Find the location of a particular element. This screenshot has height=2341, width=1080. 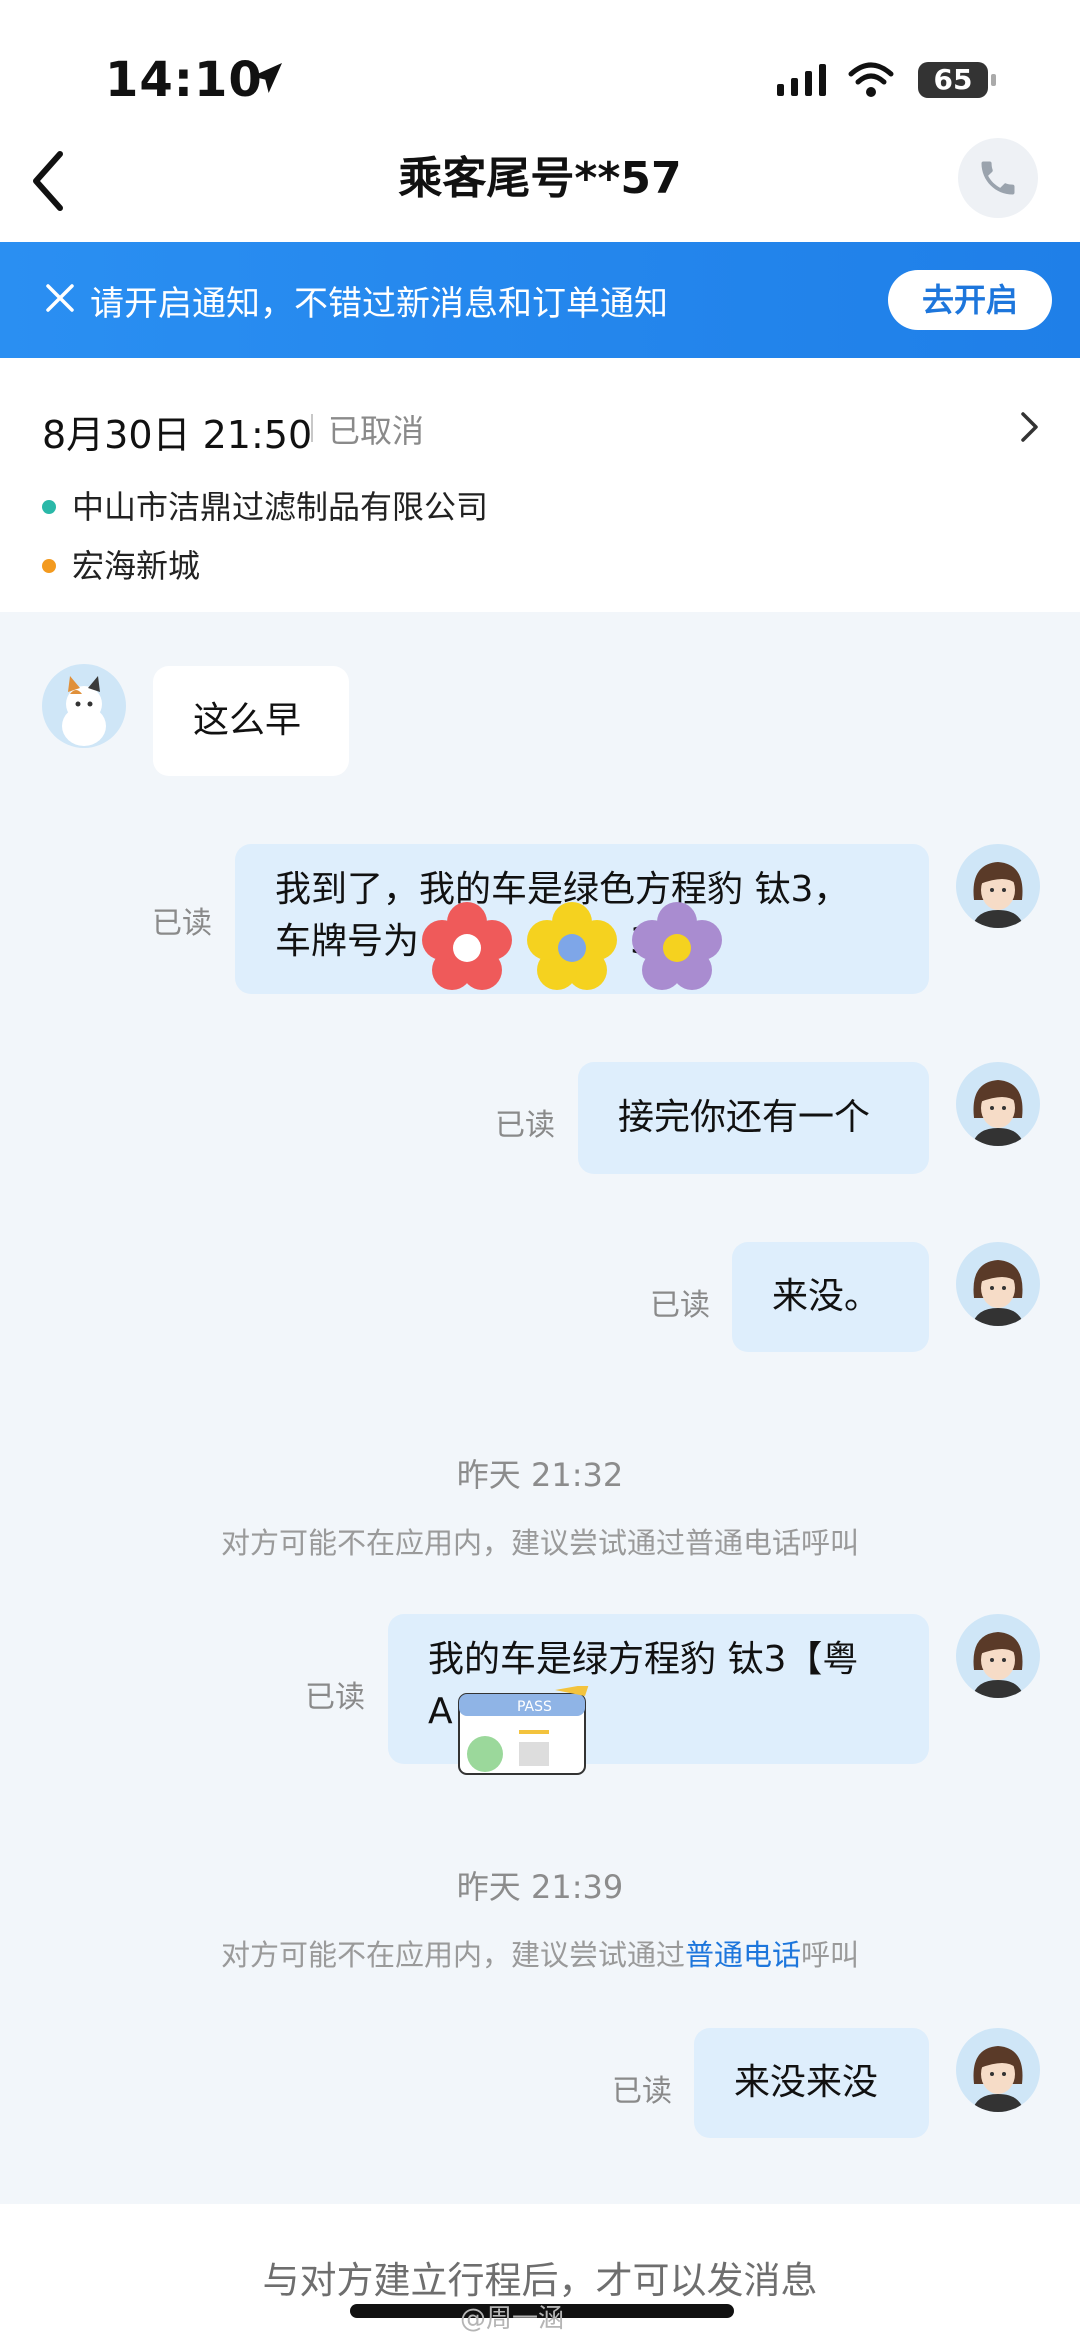

passenger-avatar is located at coordinates (84, 706).